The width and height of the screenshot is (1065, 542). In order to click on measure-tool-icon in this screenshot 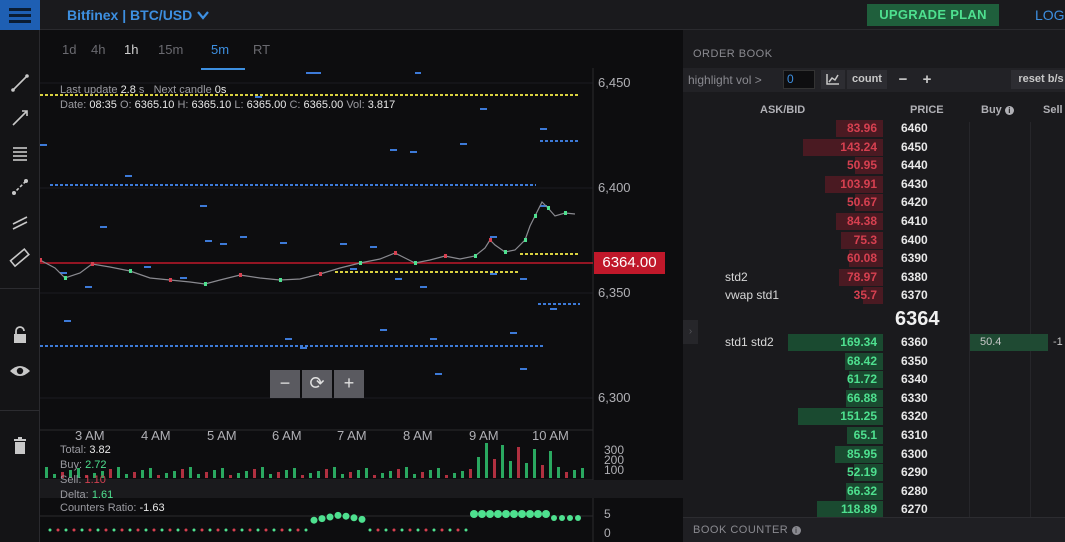, I will do `click(20, 187)`.